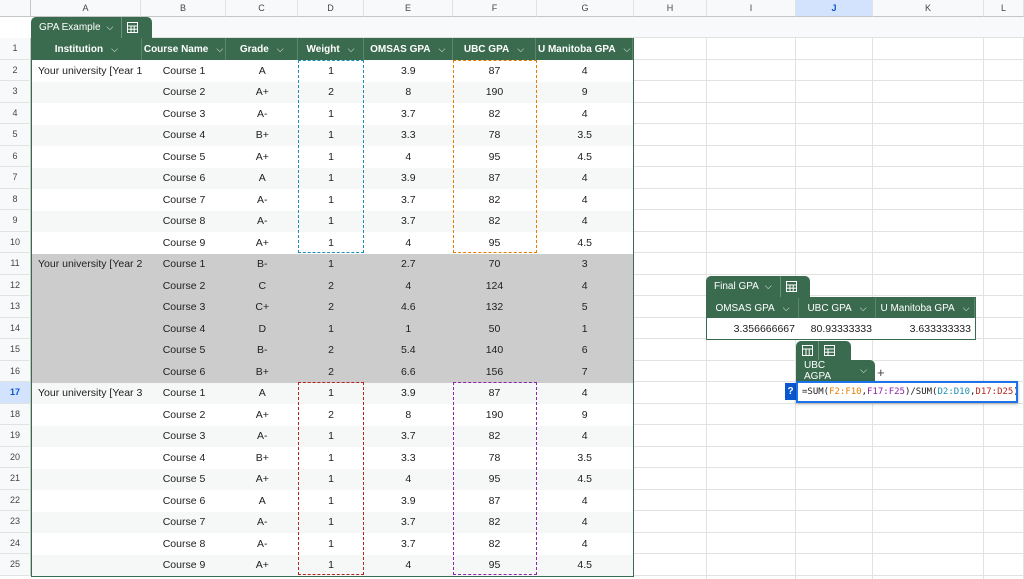 The image size is (1024, 579). I want to click on row-header-1: 1, so click(15, 49).